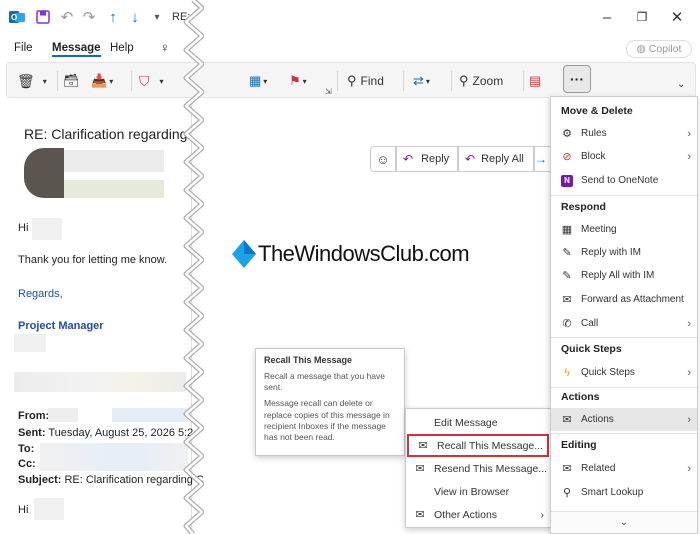  I want to click on ellipsis-icon: ···, so click(577, 79).